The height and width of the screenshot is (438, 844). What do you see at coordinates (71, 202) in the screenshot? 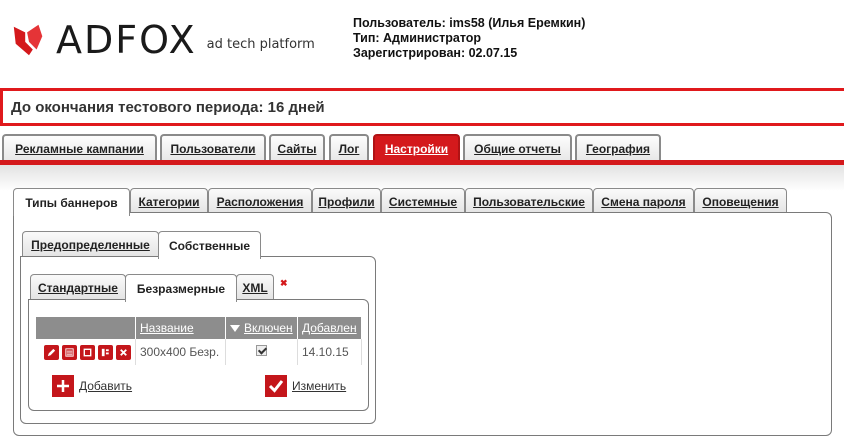
I see `tab-banner-types: Типы баннеров` at bounding box center [71, 202].